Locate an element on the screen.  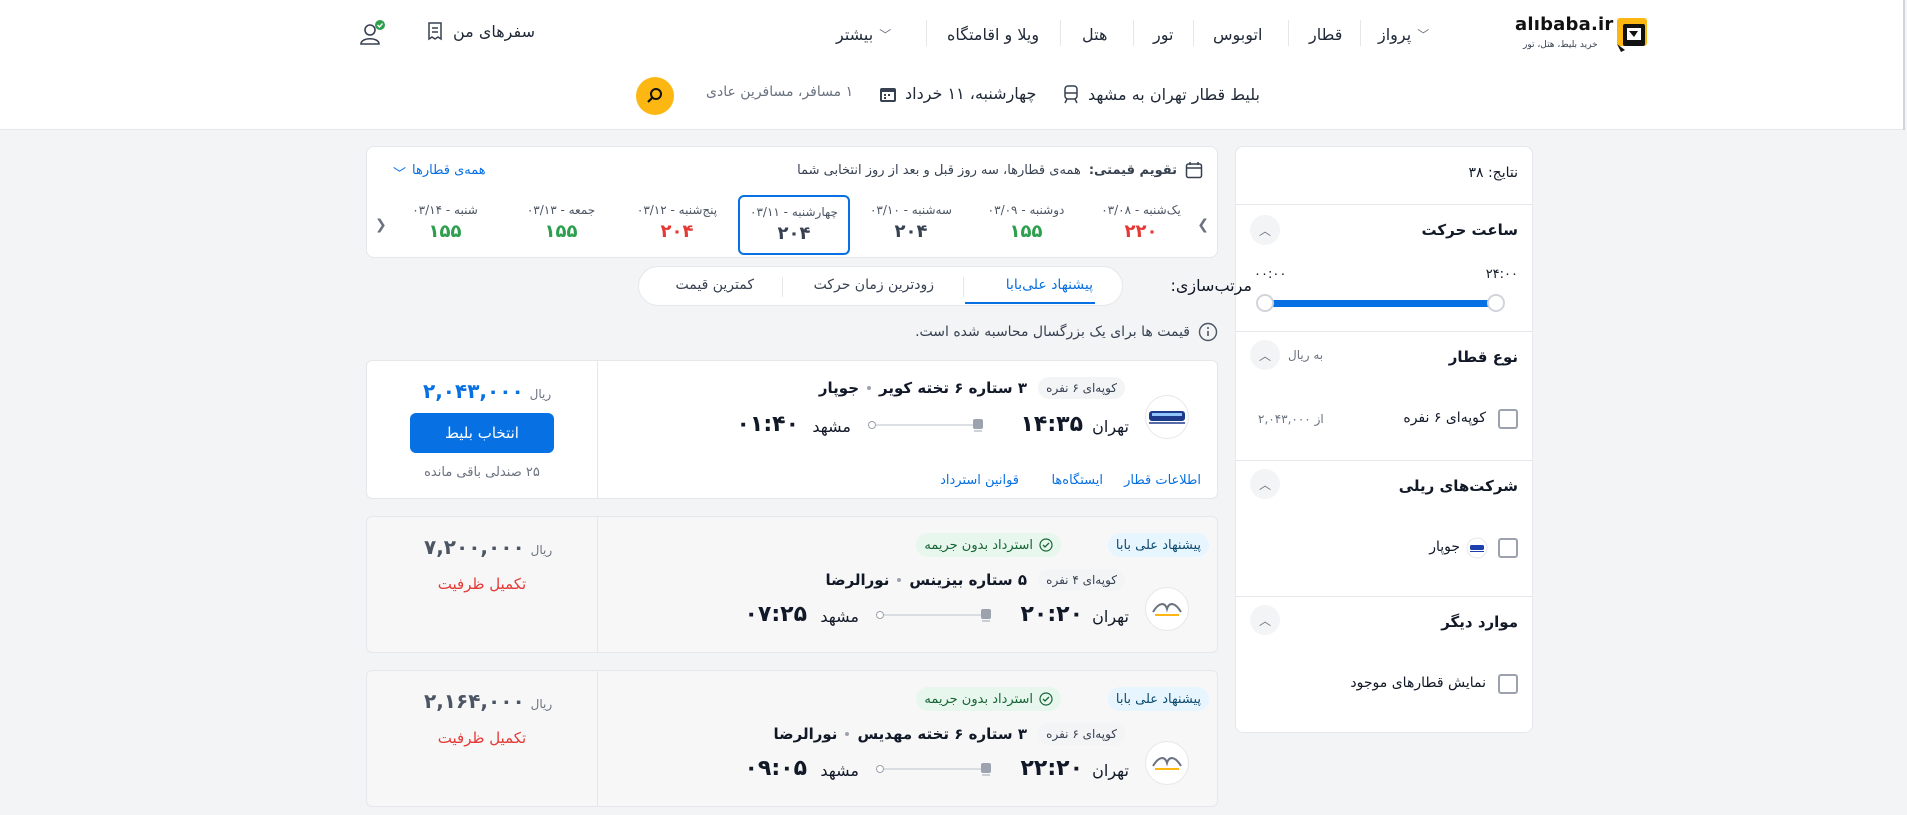
all-trains-label: همه‌ی قطارها is located at coordinates (449, 170).